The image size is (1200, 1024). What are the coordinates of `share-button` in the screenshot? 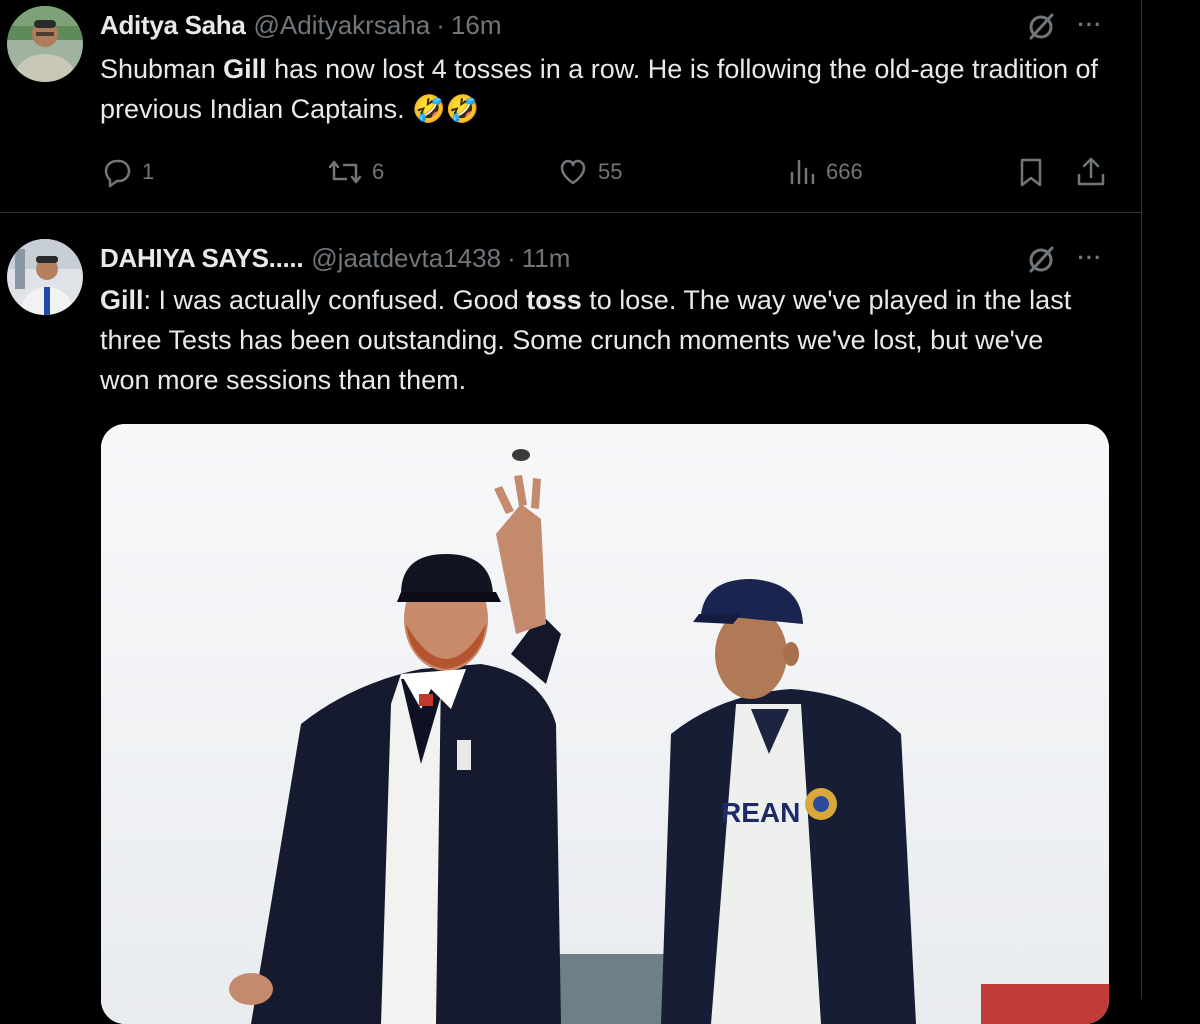 It's located at (1091, 172).